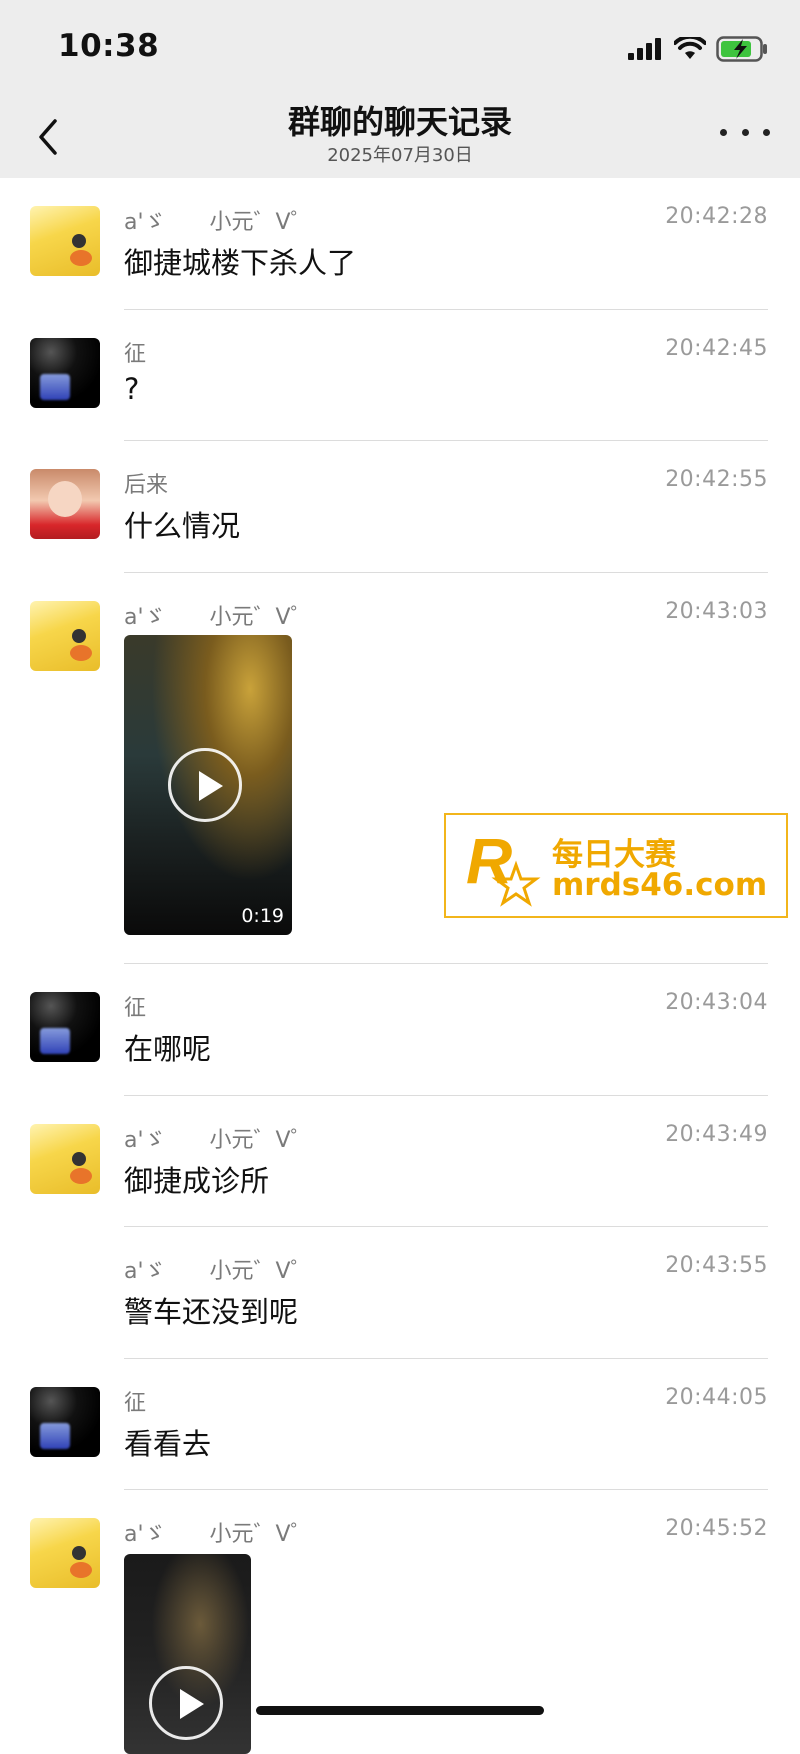  Describe the element at coordinates (716, 1134) in the screenshot. I see `message-time: 20:43:49` at that location.